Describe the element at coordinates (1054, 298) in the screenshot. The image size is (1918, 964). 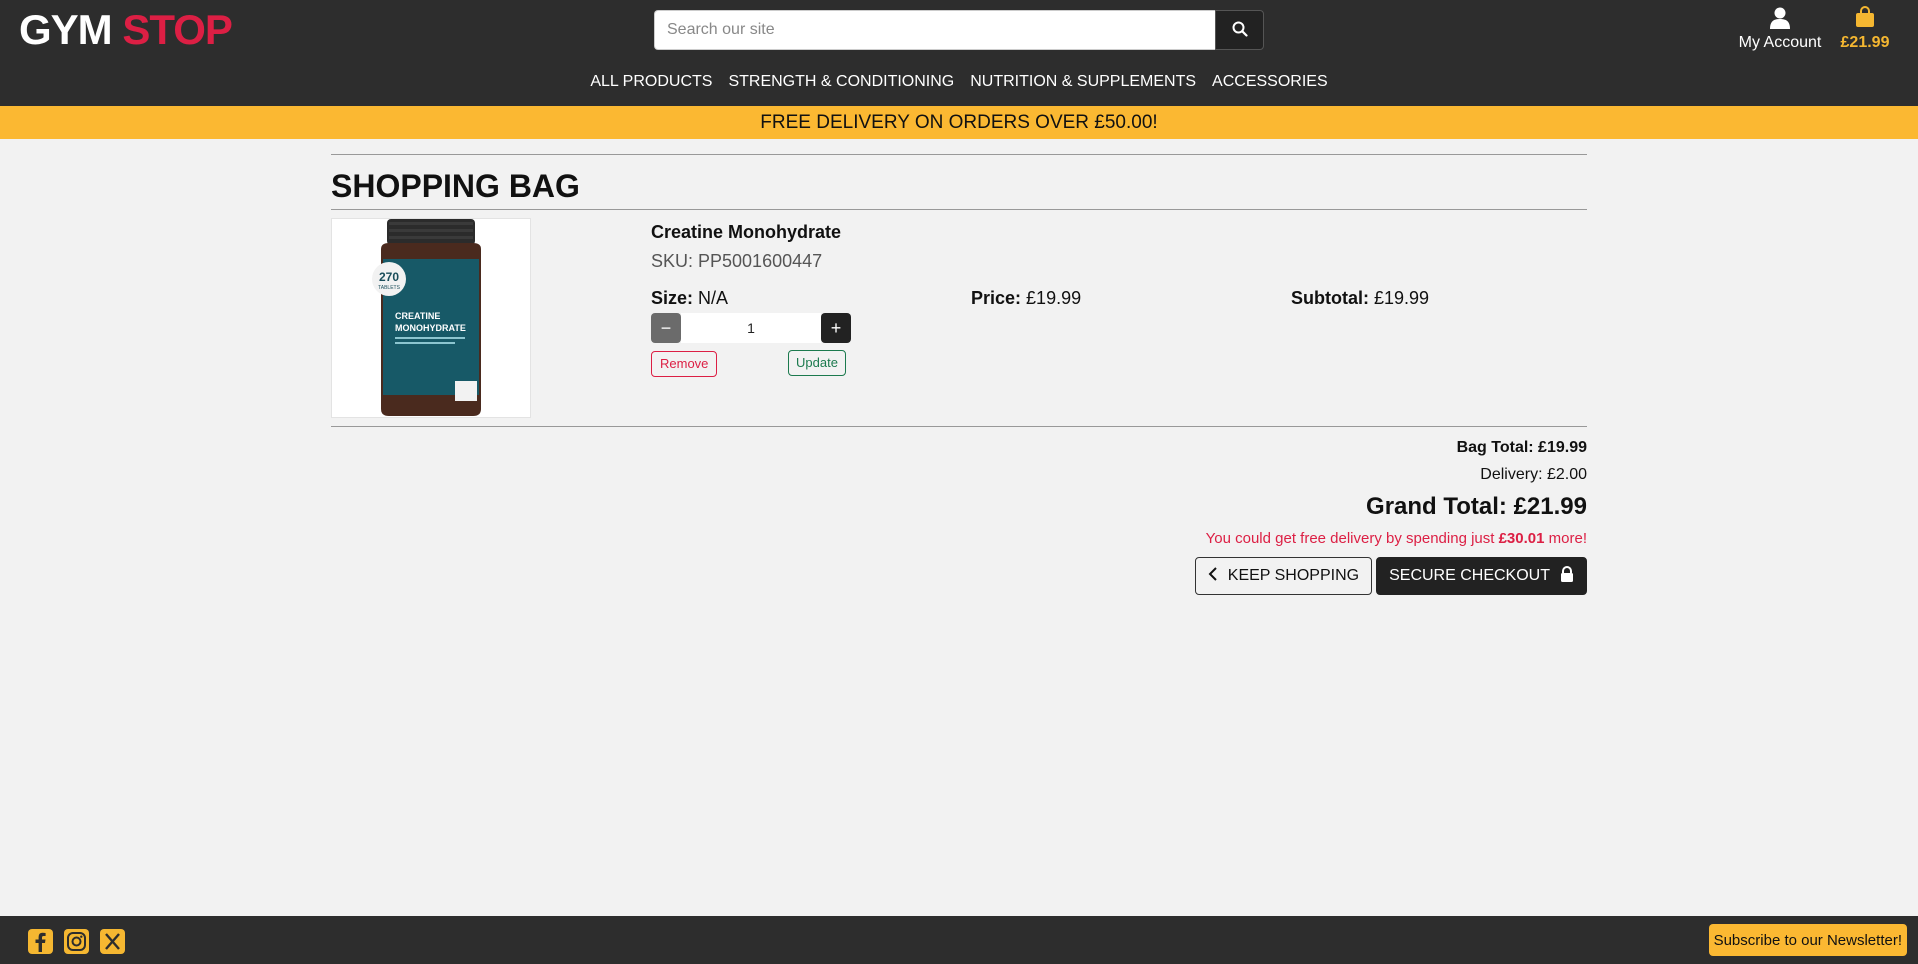
I see `price-value: £19.99` at that location.